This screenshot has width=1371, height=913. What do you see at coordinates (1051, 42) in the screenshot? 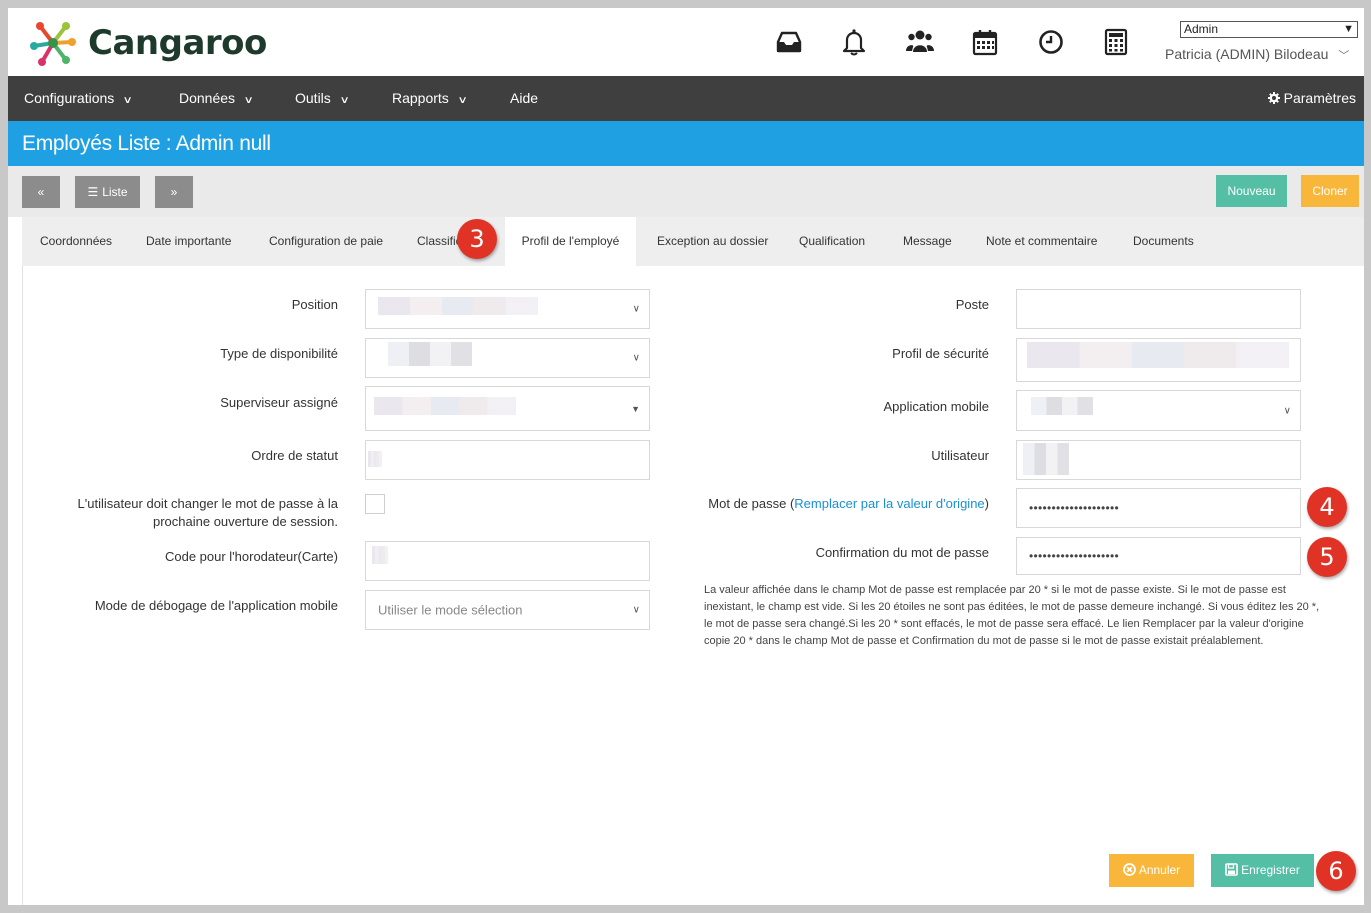
I see `clock-icon` at bounding box center [1051, 42].